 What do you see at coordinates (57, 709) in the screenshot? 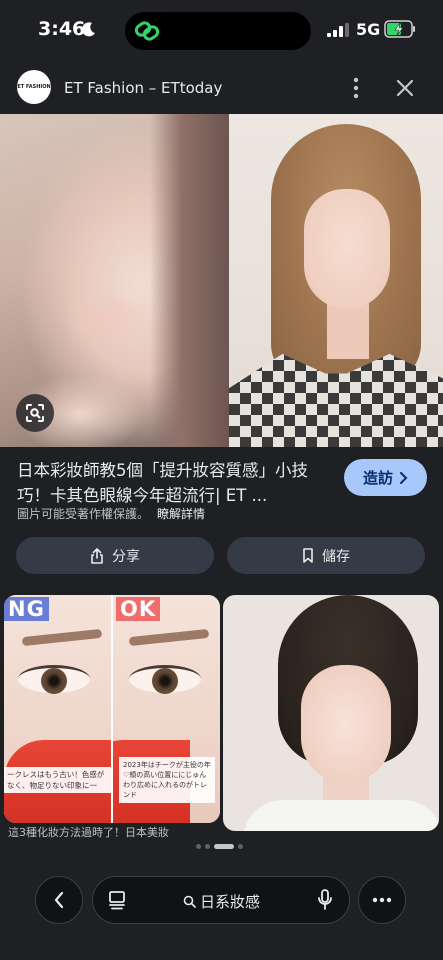
I see `ng-panel: NG ークレスはもう古い！色感がなく、物足りない印象に一` at bounding box center [57, 709].